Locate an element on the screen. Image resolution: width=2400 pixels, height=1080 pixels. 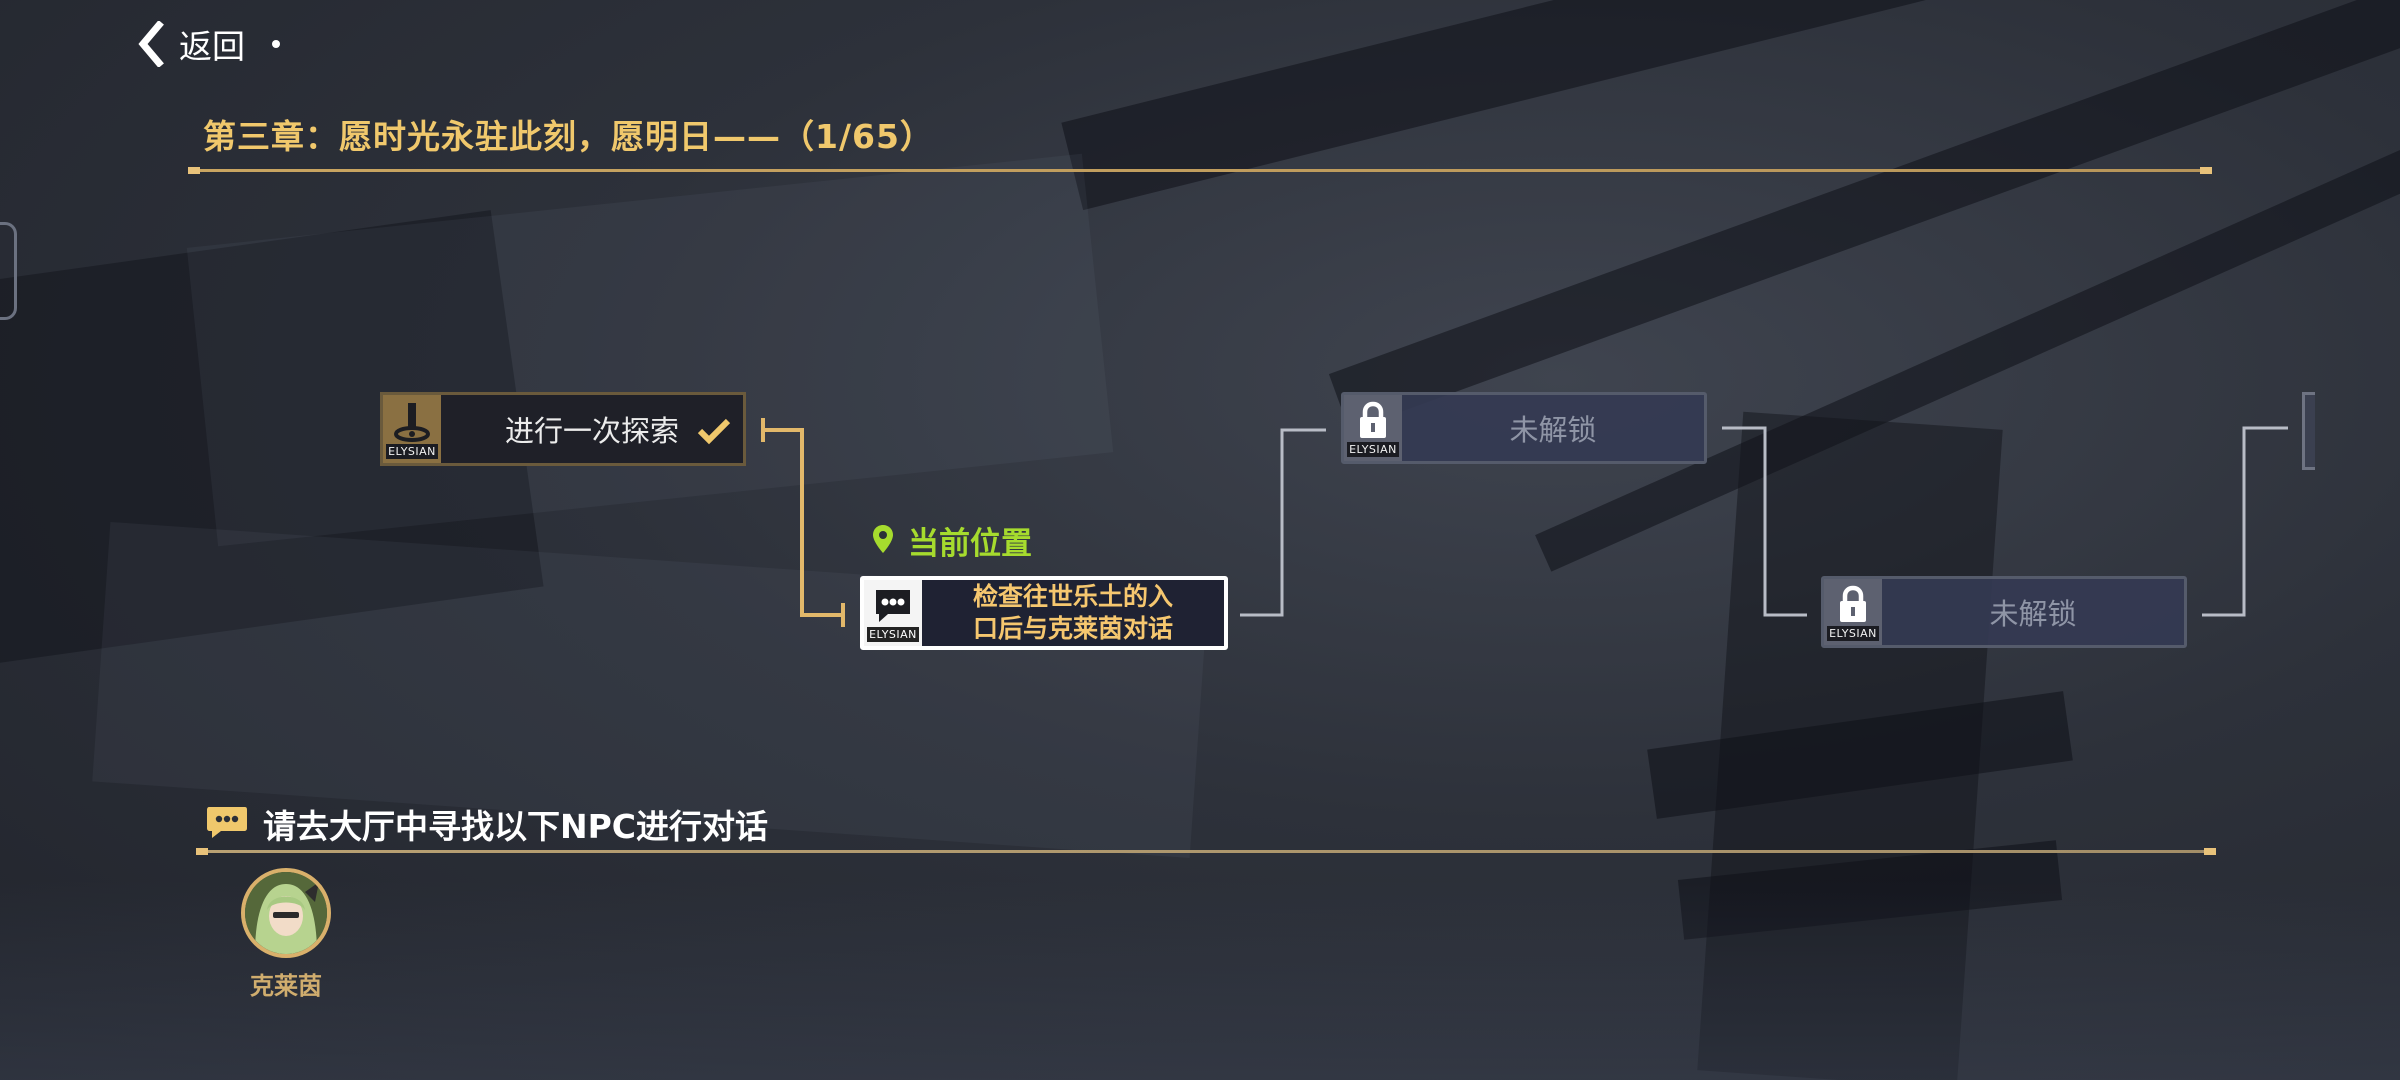
back-label: 返回 is located at coordinates (212, 46).